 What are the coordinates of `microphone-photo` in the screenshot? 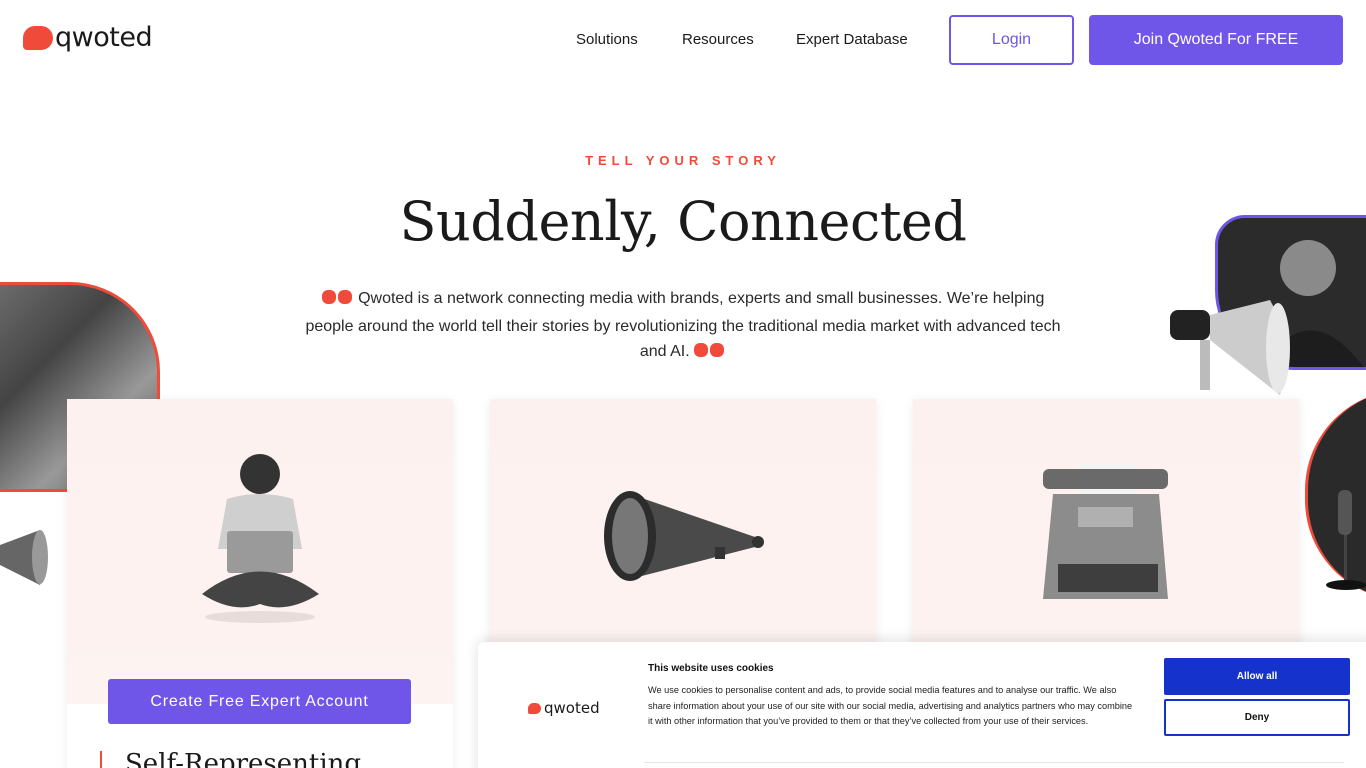 It's located at (1335, 495).